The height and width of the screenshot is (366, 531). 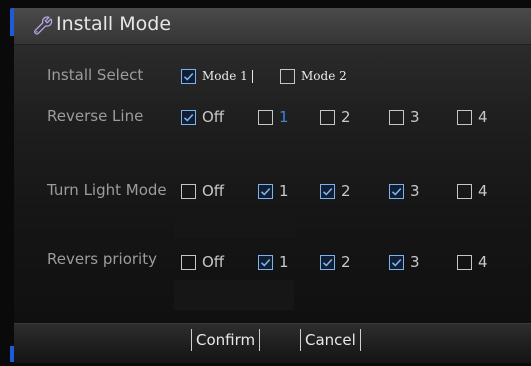 I want to click on install-select-mode-2: Mode 2, so click(x=313, y=76).